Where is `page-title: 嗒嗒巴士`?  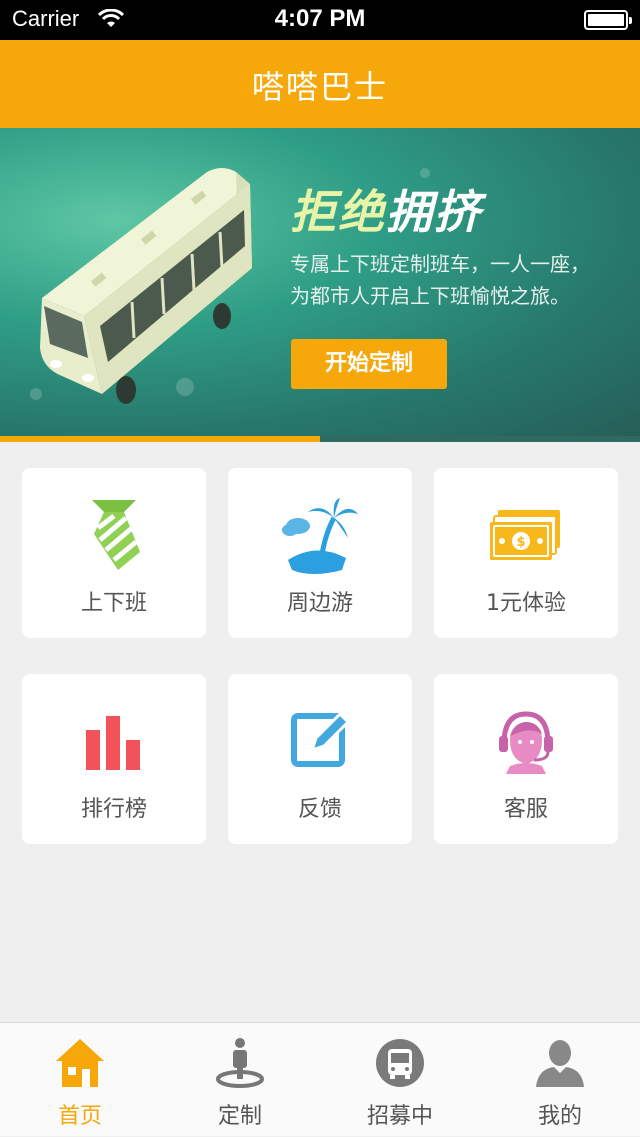
page-title: 嗒嗒巴士 is located at coordinates (319, 87).